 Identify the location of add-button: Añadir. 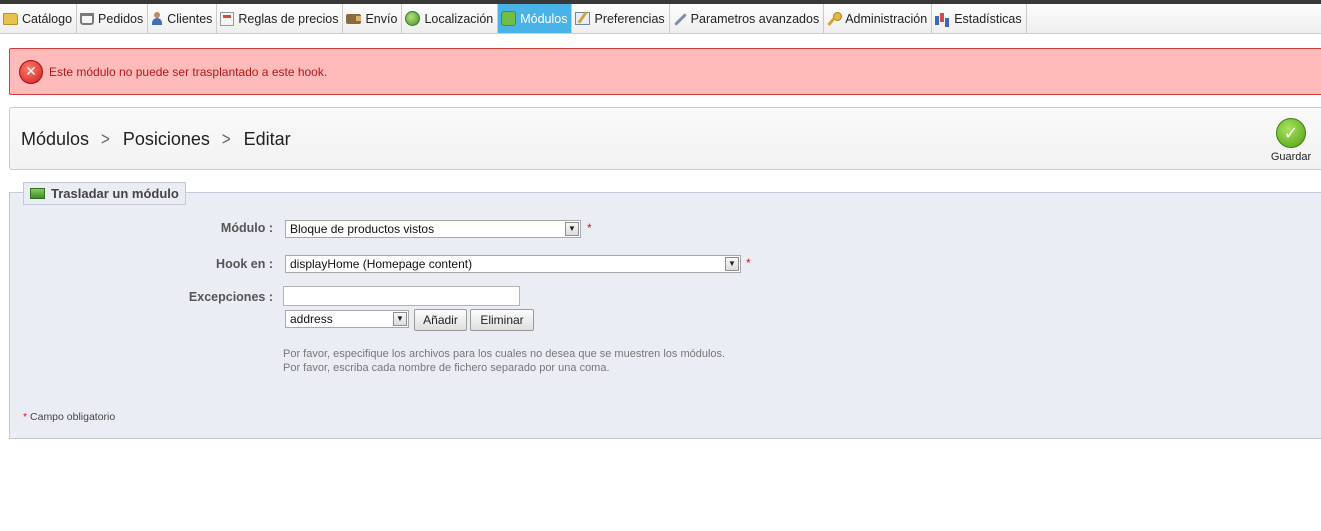
(440, 320).